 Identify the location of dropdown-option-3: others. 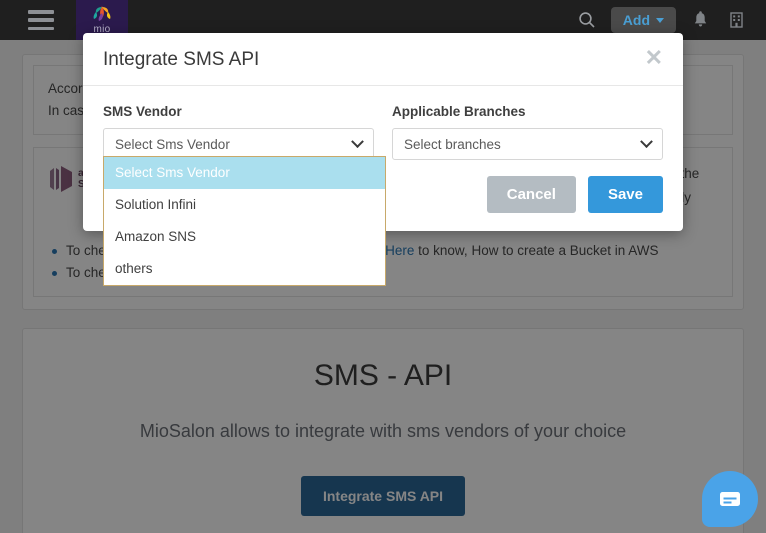
(244, 269).